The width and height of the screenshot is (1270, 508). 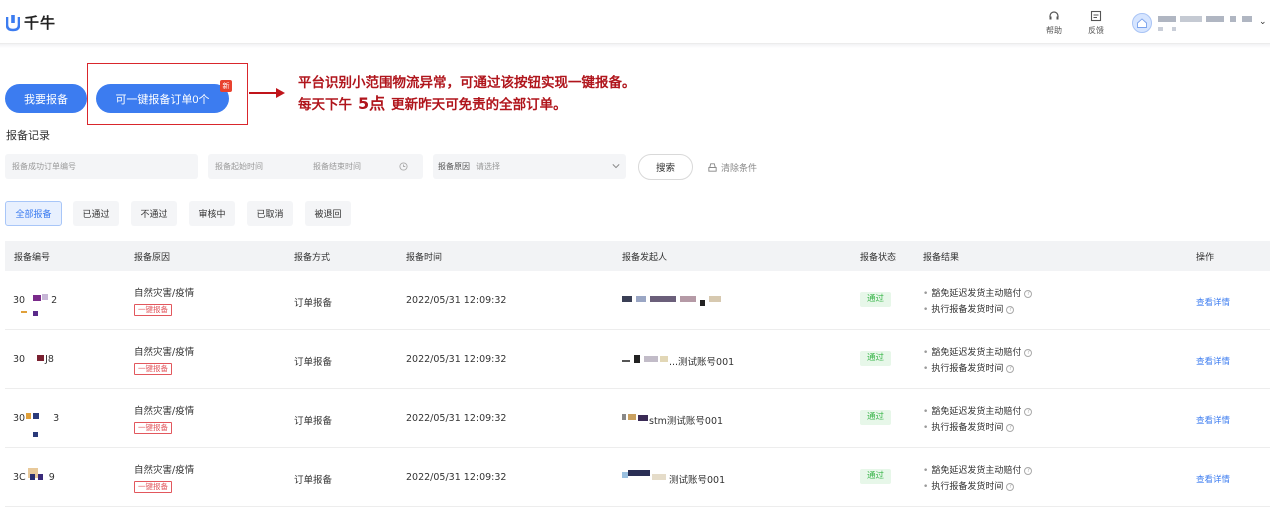 I want to click on qianniu-logo: 千牛, so click(x=31, y=22).